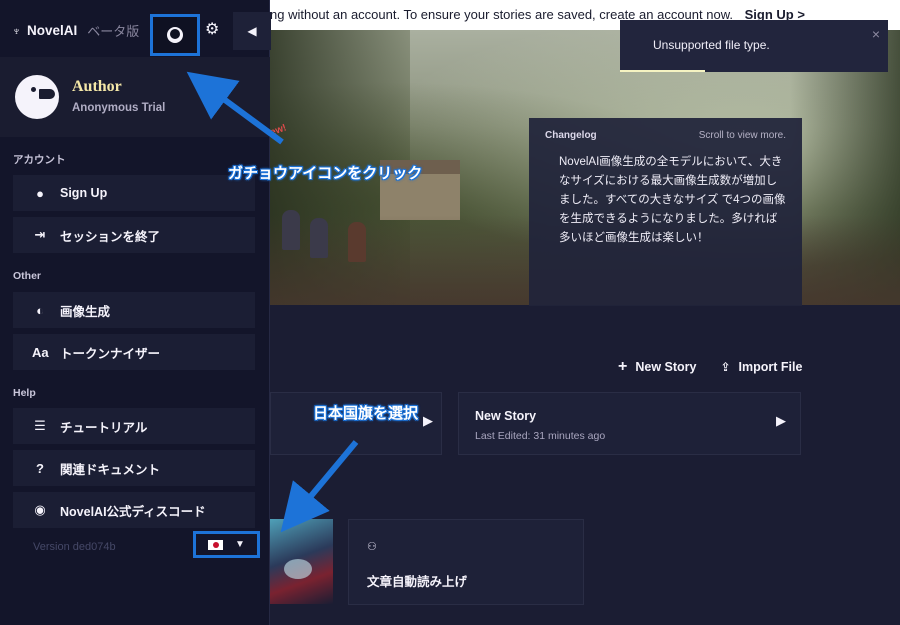  Describe the element at coordinates (97, 86) in the screenshot. I see `profile-name: Author` at that location.